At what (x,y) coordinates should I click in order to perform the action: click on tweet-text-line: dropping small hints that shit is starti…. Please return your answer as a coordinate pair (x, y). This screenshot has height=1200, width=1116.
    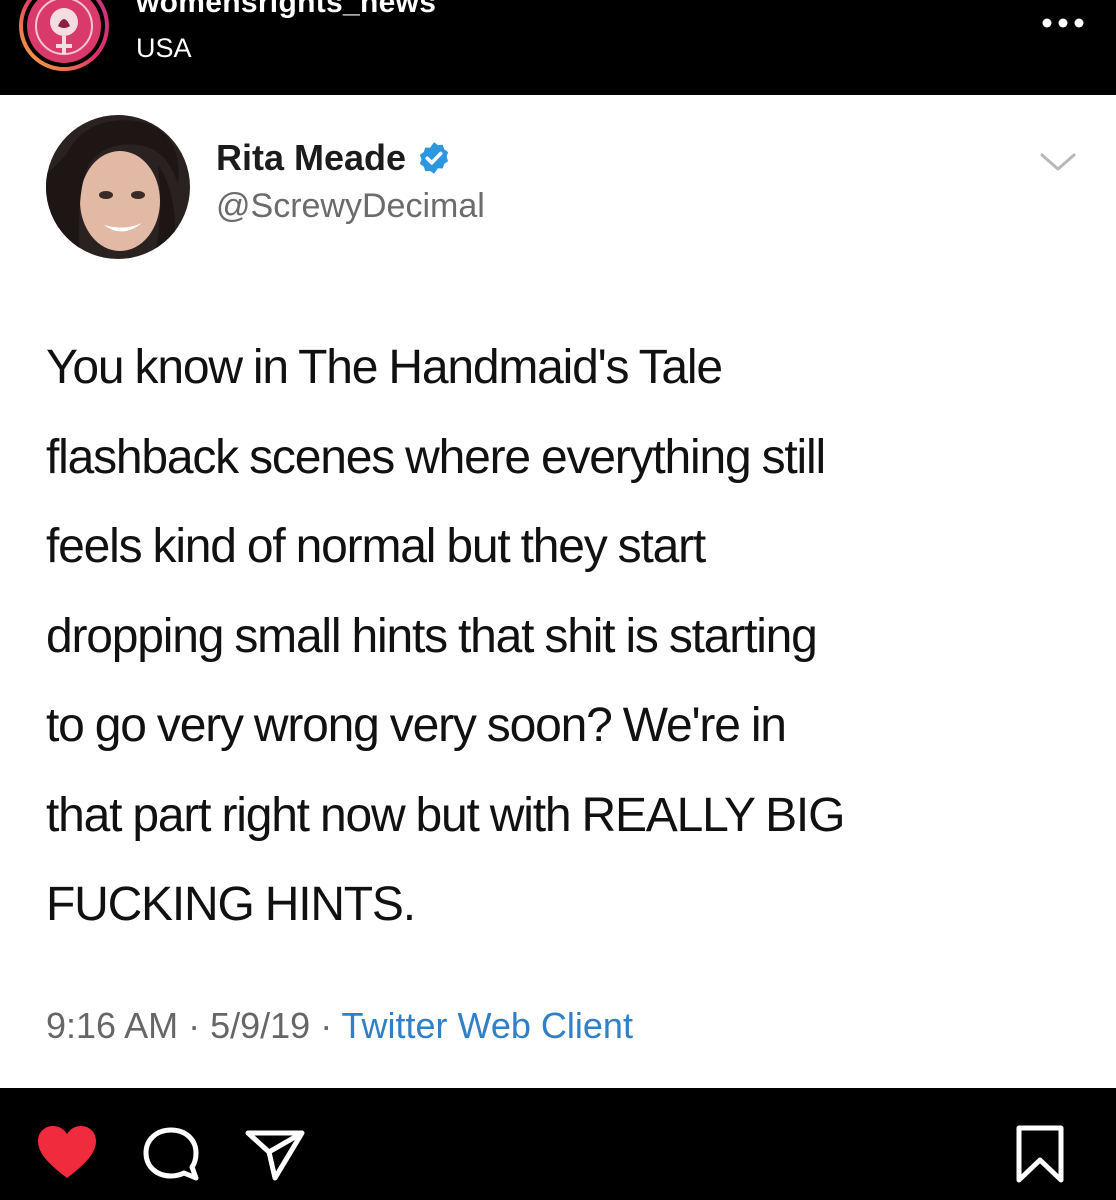
    Looking at the image, I should click on (432, 636).